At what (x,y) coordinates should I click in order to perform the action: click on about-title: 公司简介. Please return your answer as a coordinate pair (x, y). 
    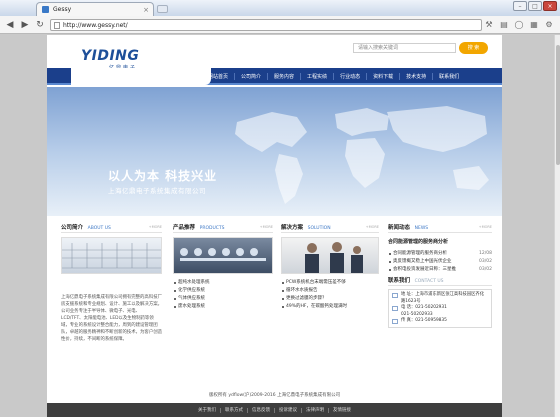
    Looking at the image, I should click on (72, 228).